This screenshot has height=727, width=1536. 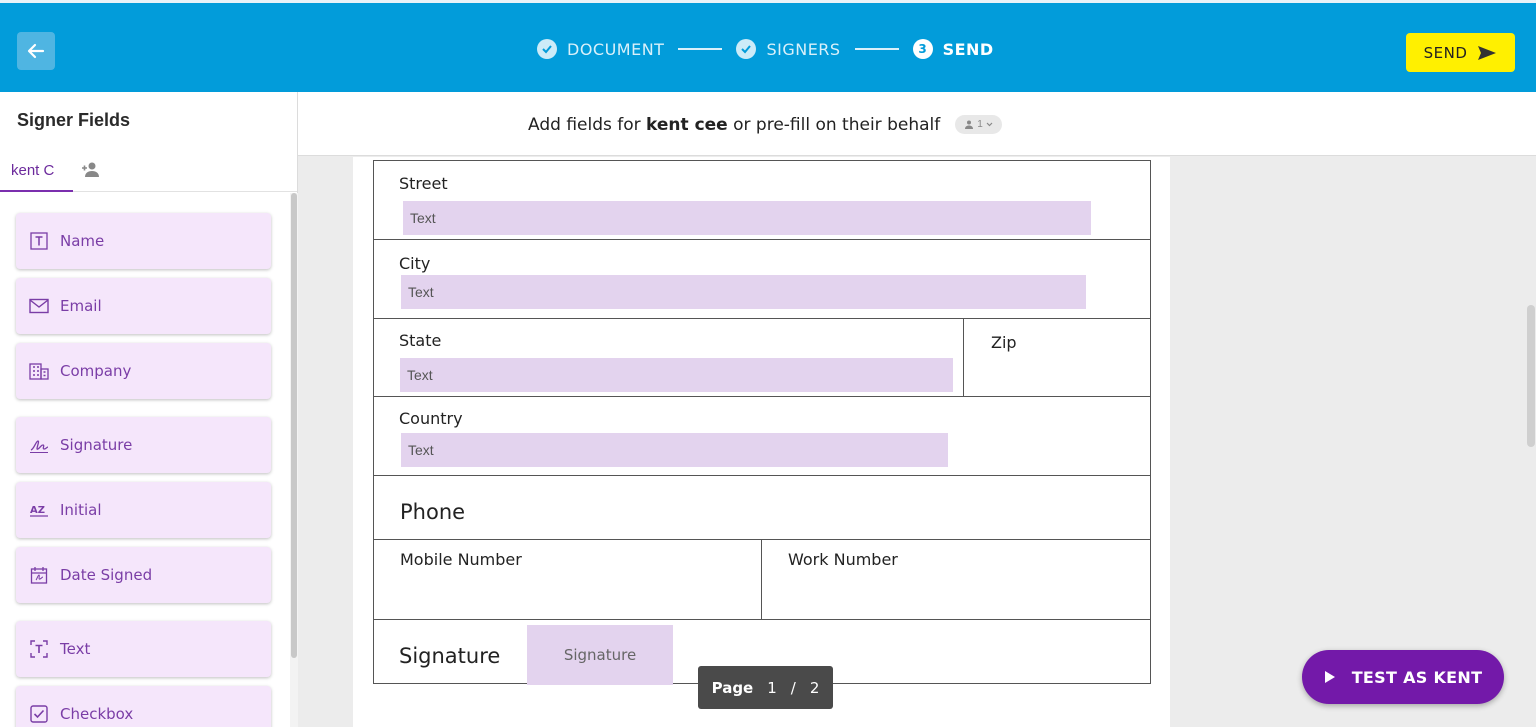 I want to click on sidebar-scrollbar, so click(x=294, y=460).